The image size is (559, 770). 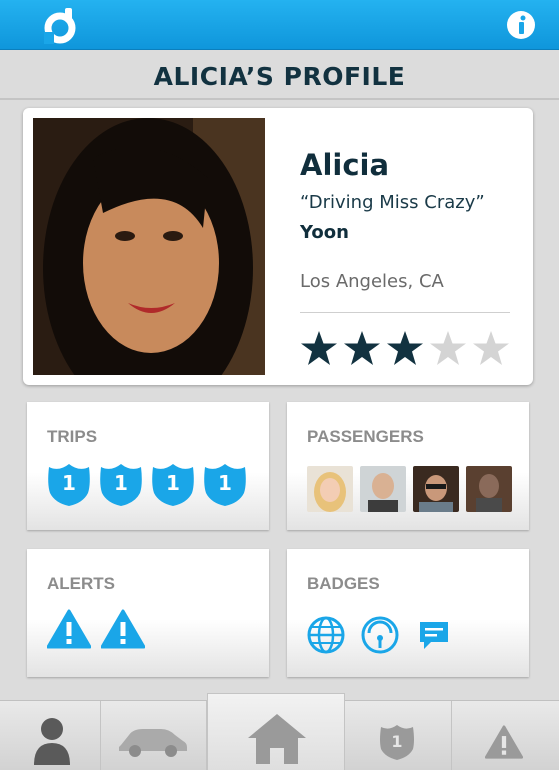 What do you see at coordinates (343, 583) in the screenshot?
I see `badges-label: BADGES` at bounding box center [343, 583].